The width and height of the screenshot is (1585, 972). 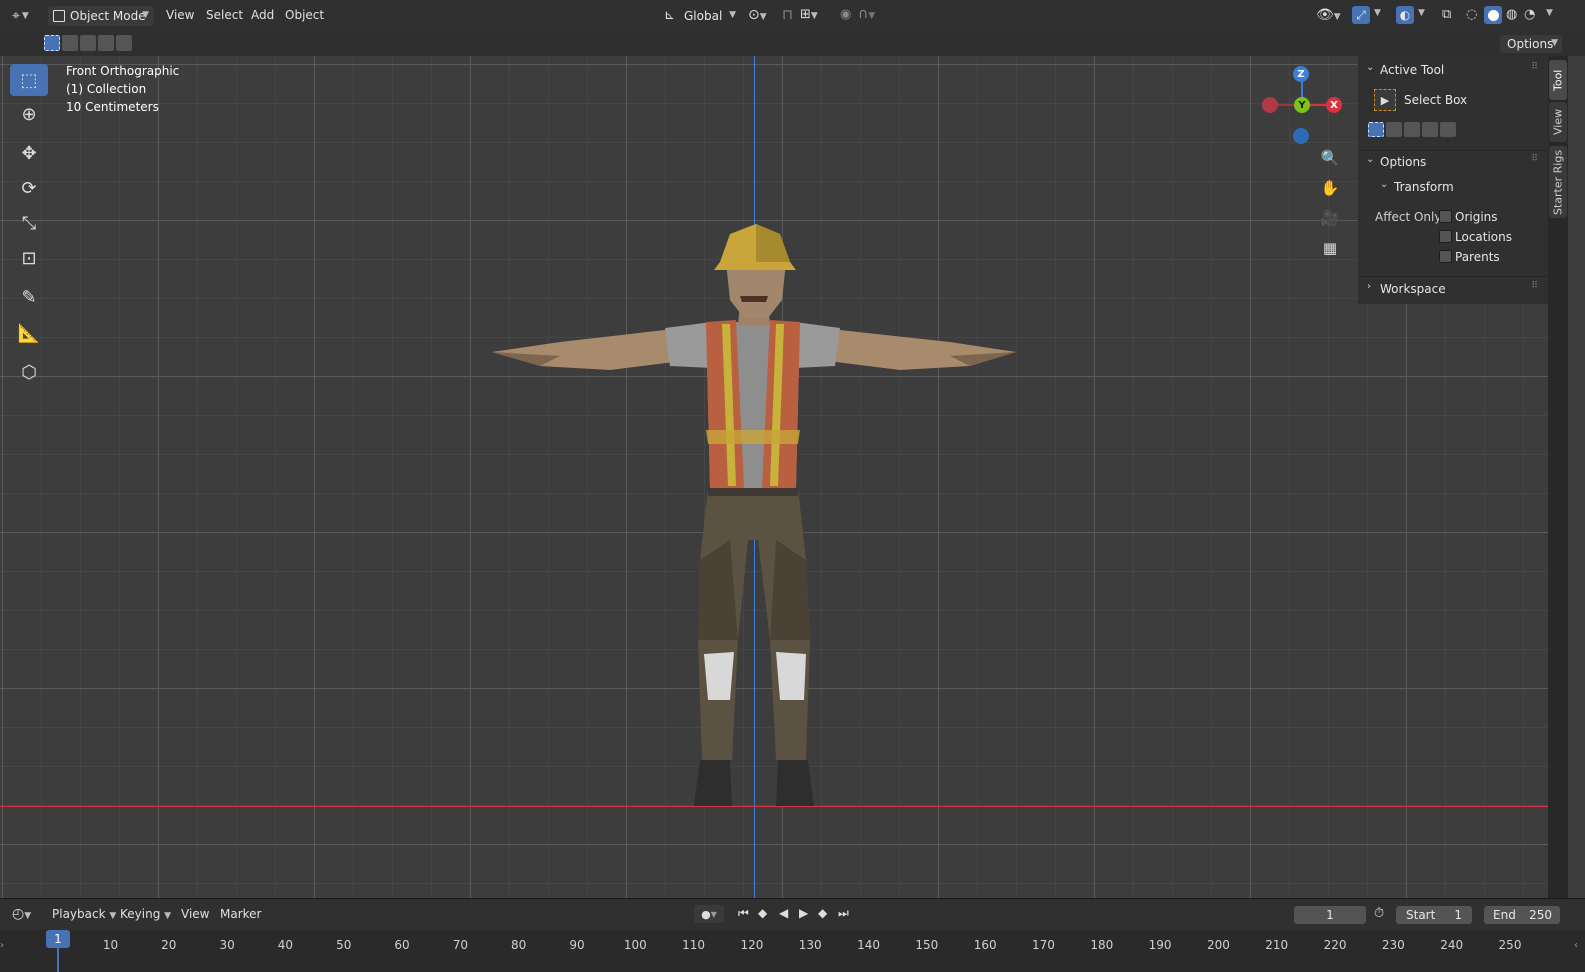 I want to click on shading-material-button: ◍, so click(x=1511, y=14).